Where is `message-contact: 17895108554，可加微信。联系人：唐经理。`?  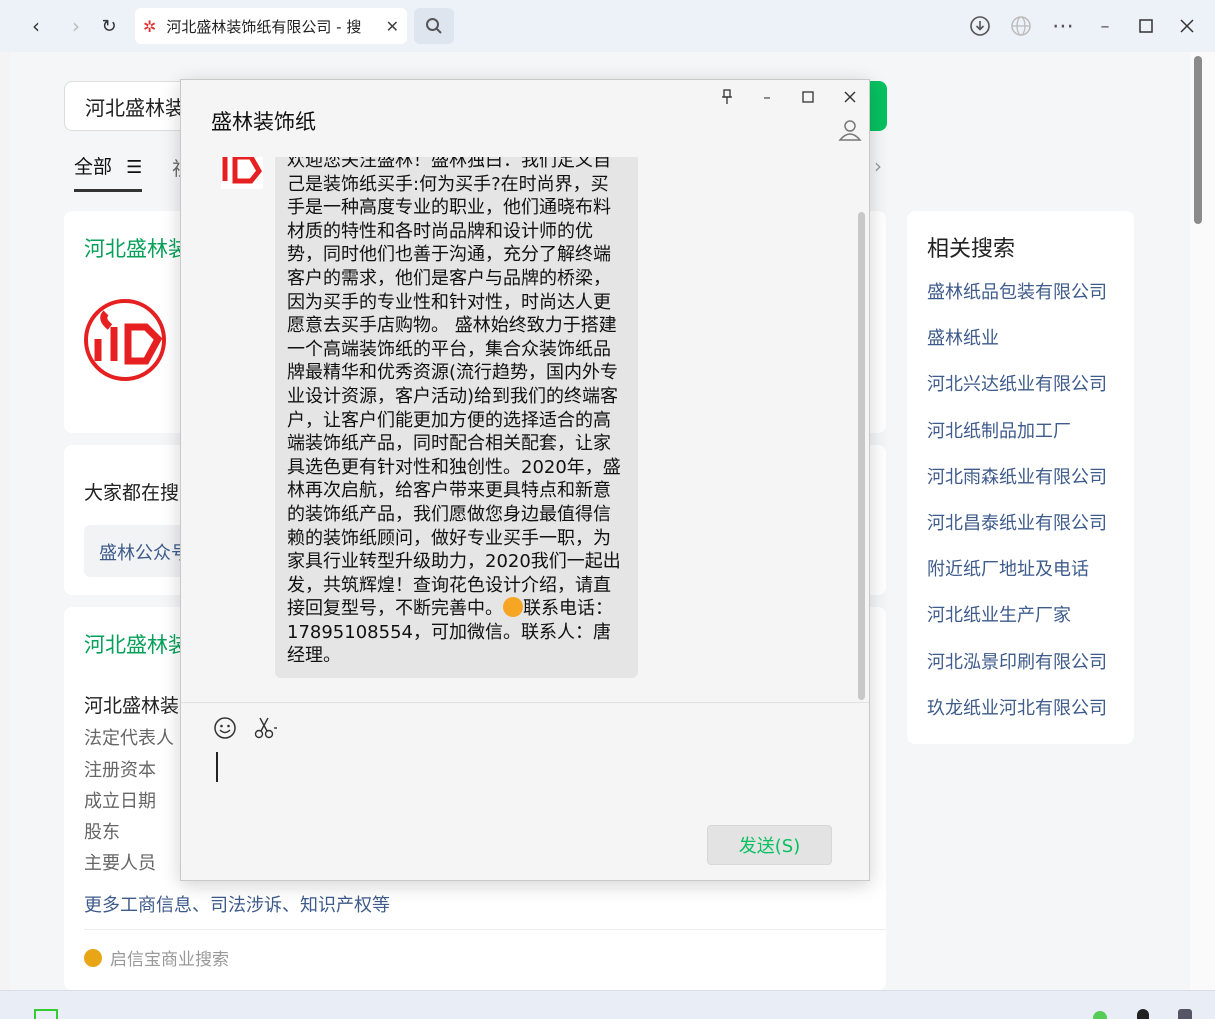
message-contact: 17895108554，可加微信。联系人：唐经理。 is located at coordinates (449, 644).